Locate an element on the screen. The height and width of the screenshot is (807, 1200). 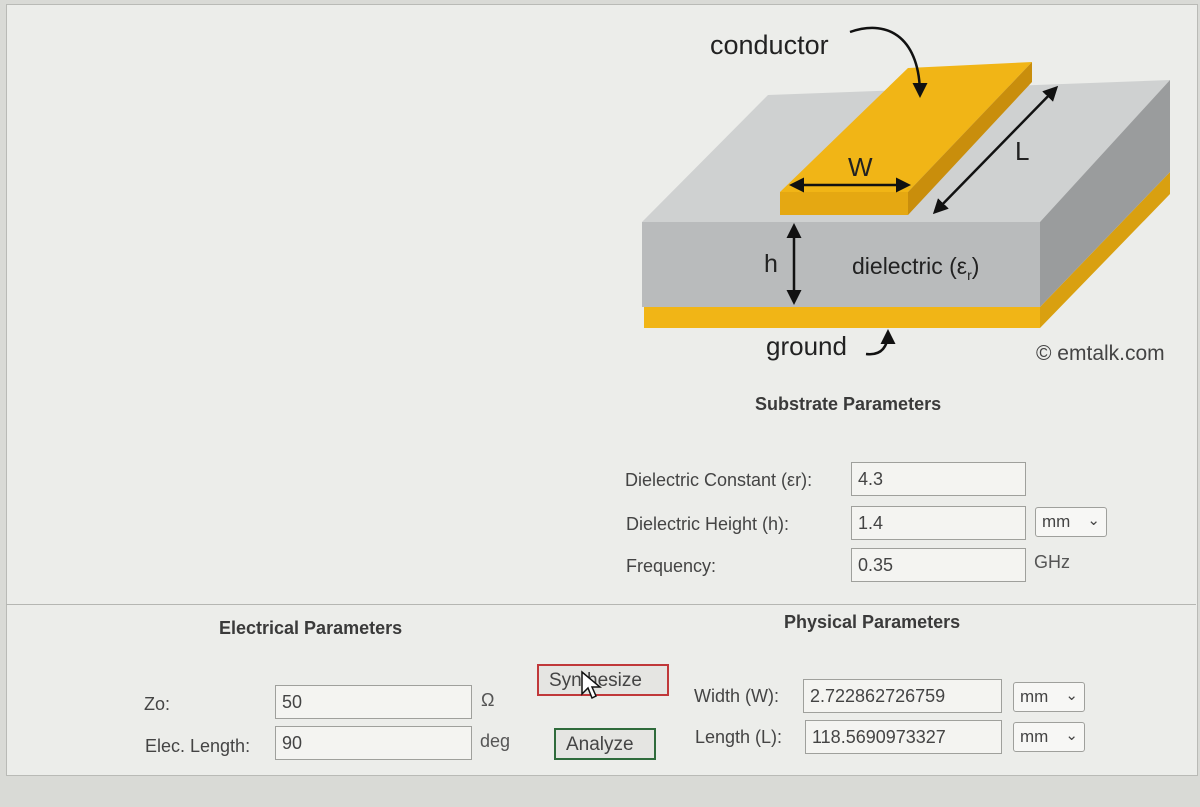
electrical-title: Electrical Parameters is located at coordinates (311, 628).